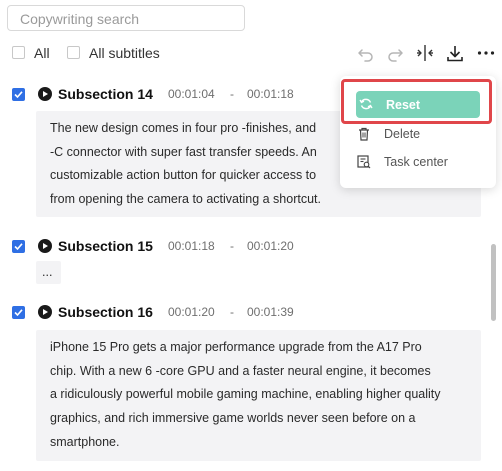 Image resolution: width=502 pixels, height=471 pixels. What do you see at coordinates (124, 53) in the screenshot?
I see `all-subtitles-label: All subtitles` at bounding box center [124, 53].